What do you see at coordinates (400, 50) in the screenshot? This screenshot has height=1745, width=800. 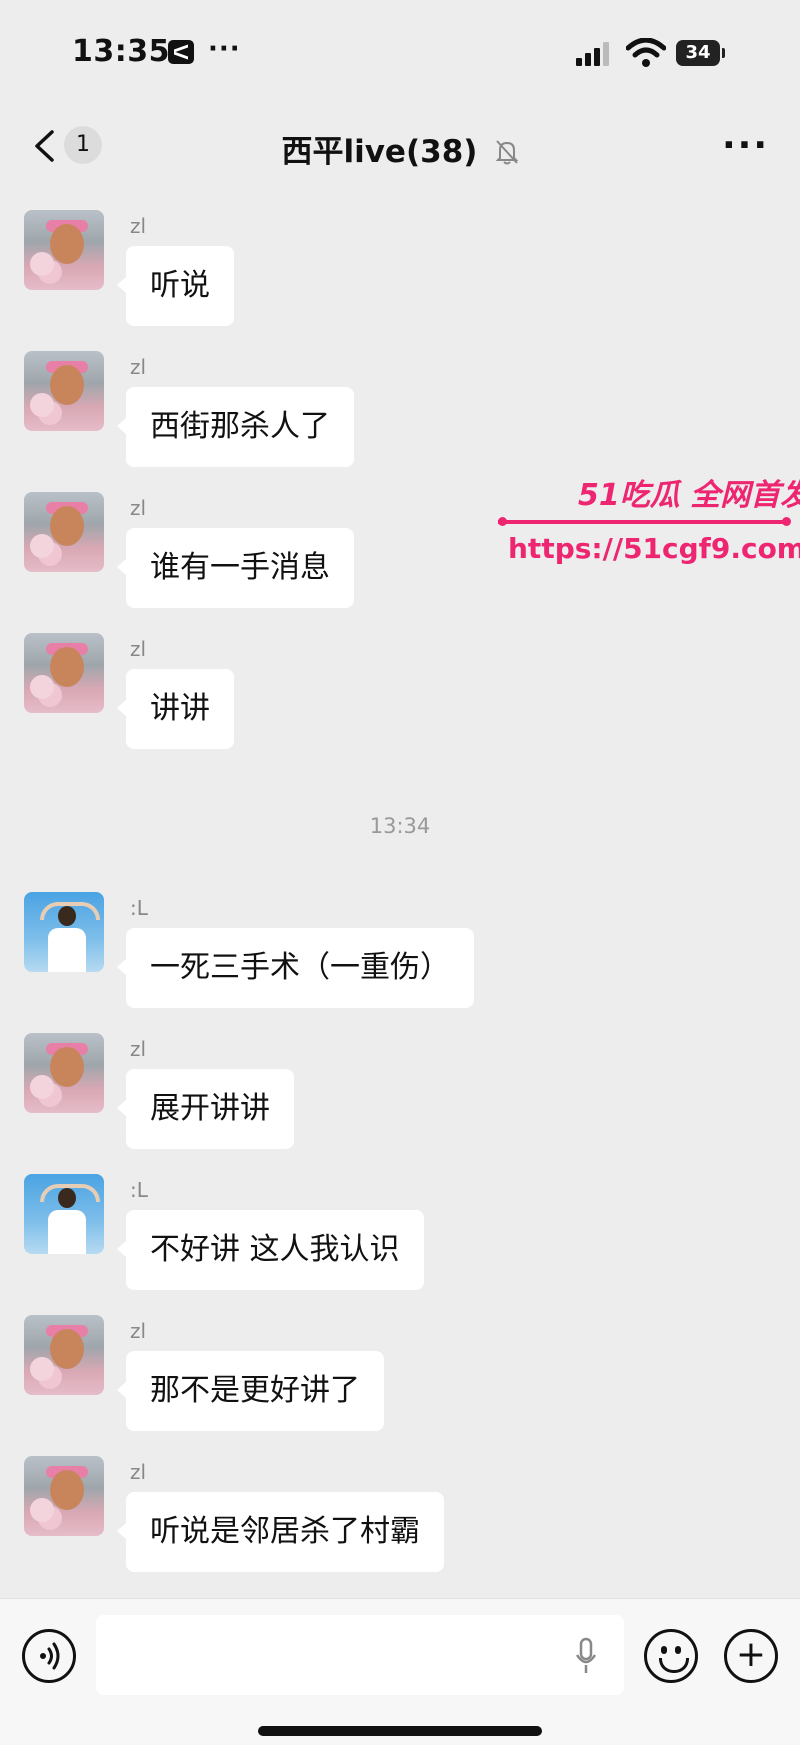 I see `status-bar: 13:35 ··· 34` at bounding box center [400, 50].